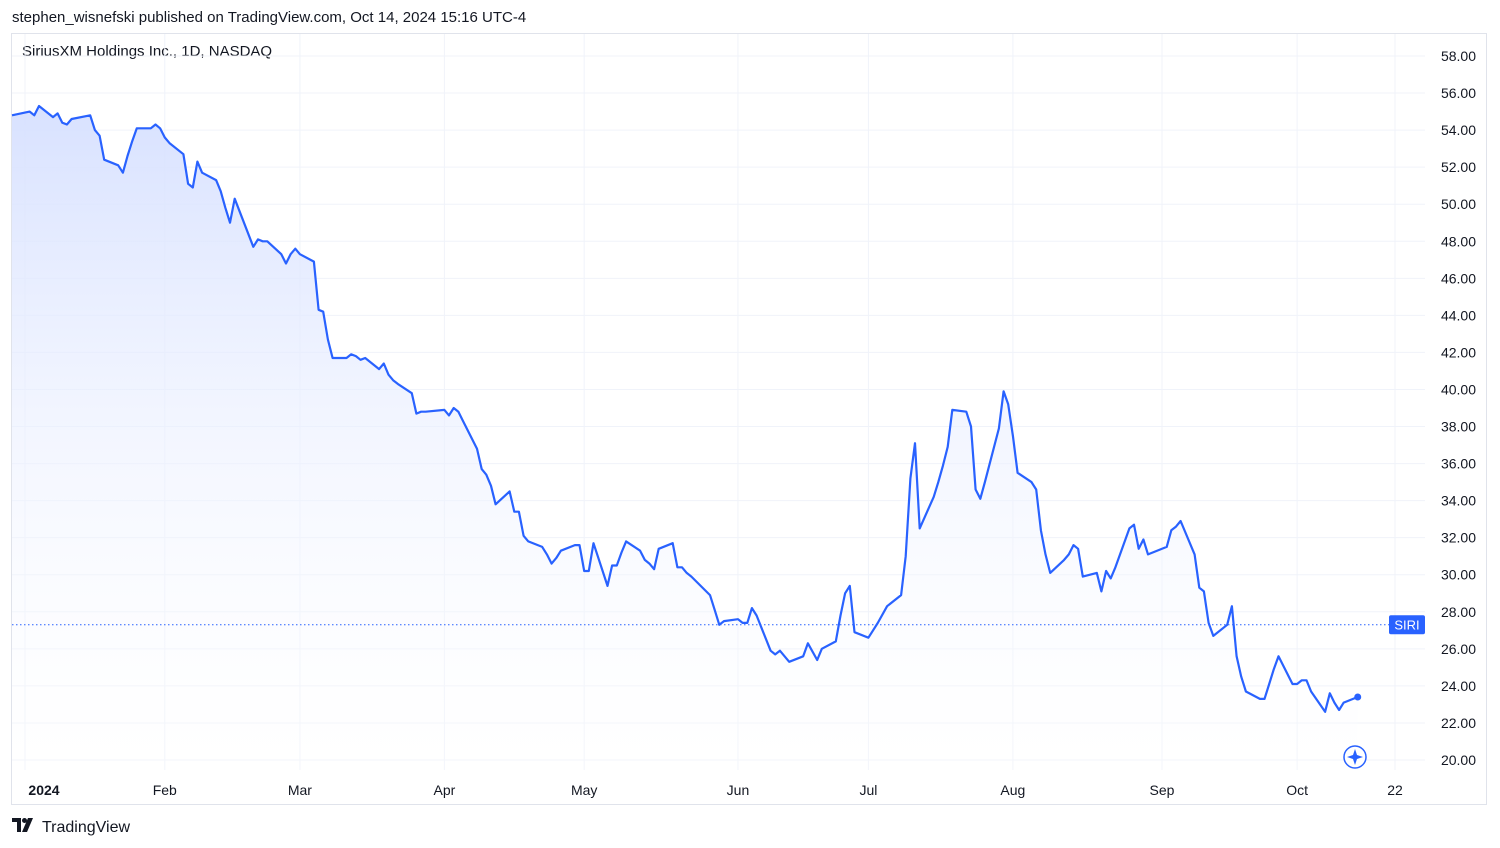  Describe the element at coordinates (1458, 352) in the screenshot. I see `y-tick-label: 42.00` at that location.